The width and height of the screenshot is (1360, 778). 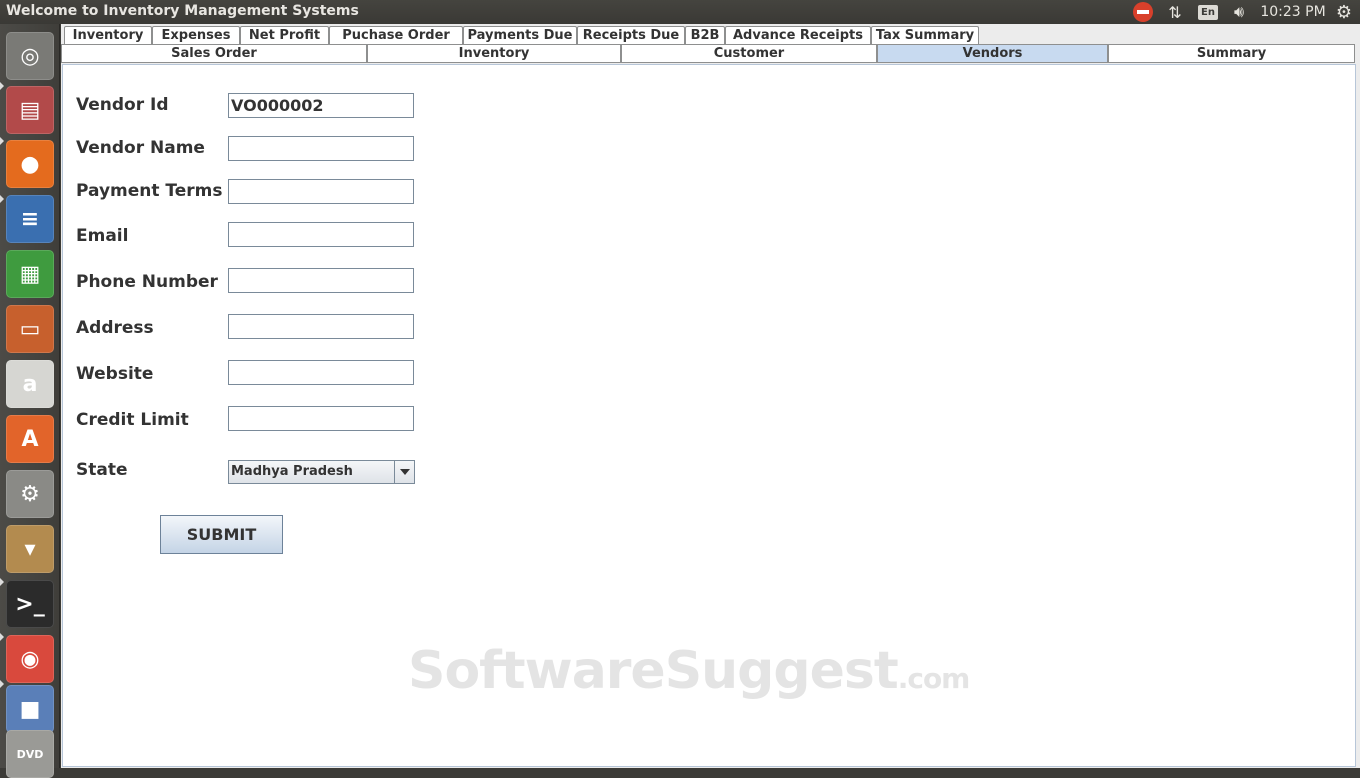 I want to click on session-gear-icon: ⚙, so click(x=1344, y=12).